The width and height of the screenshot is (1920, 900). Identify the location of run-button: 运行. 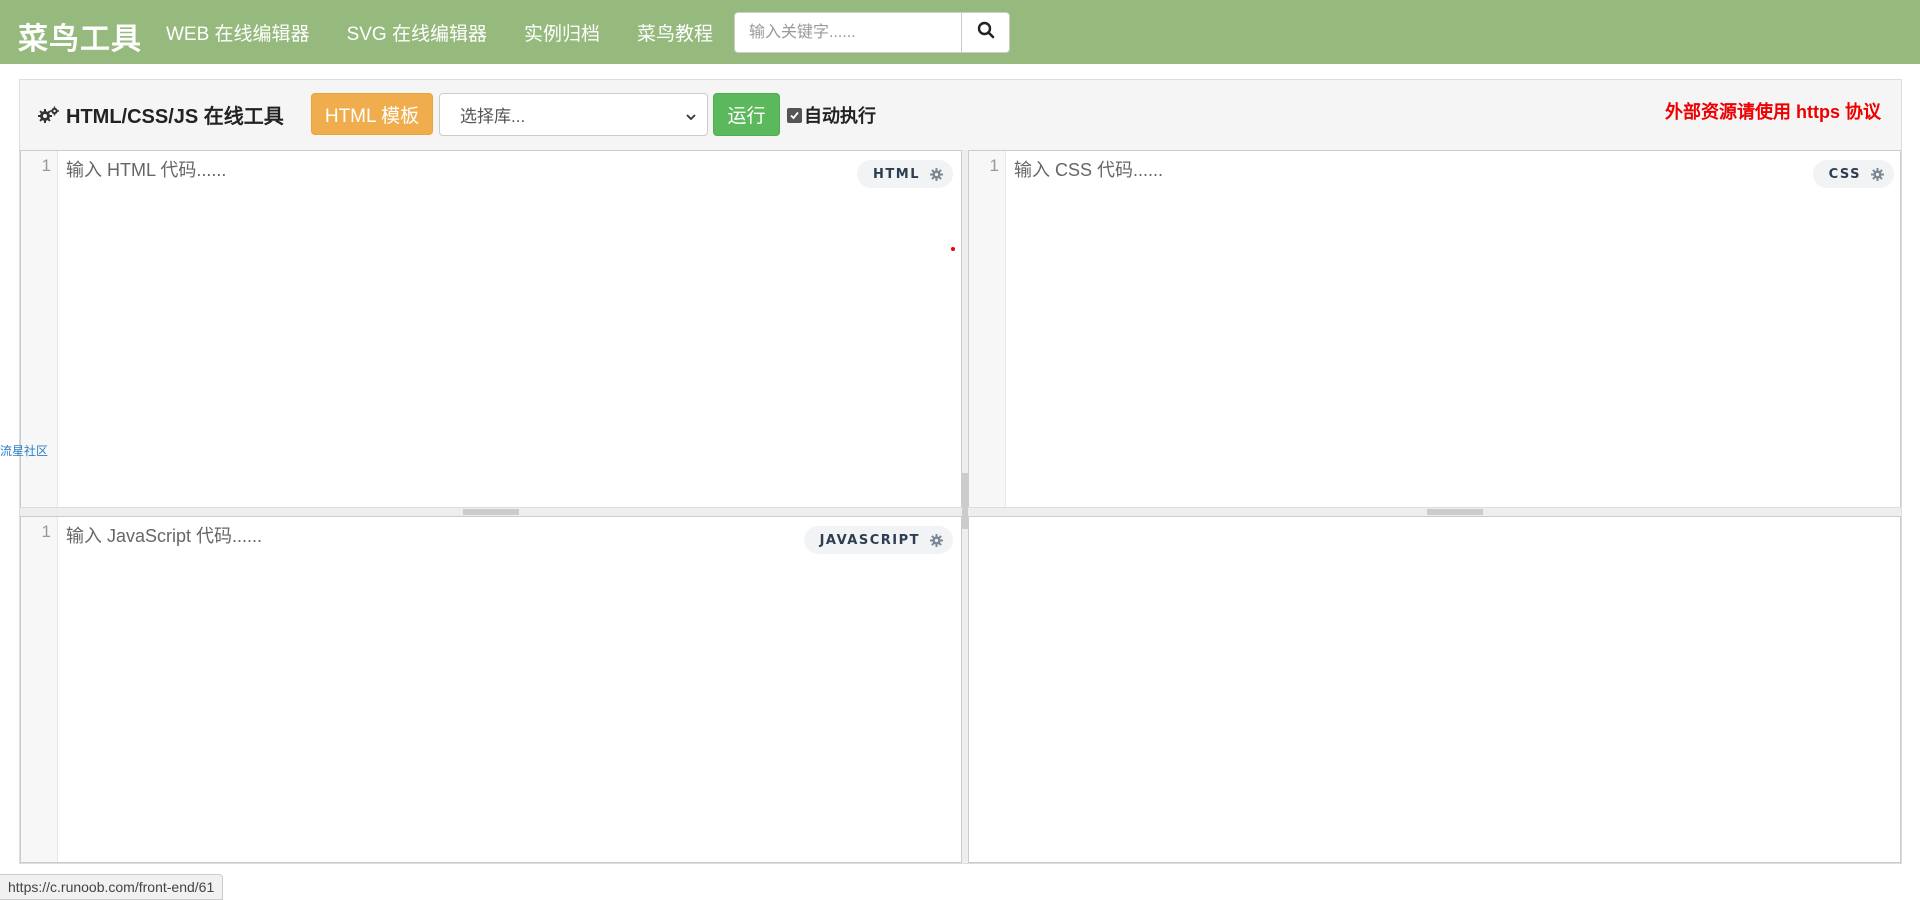
(746, 114).